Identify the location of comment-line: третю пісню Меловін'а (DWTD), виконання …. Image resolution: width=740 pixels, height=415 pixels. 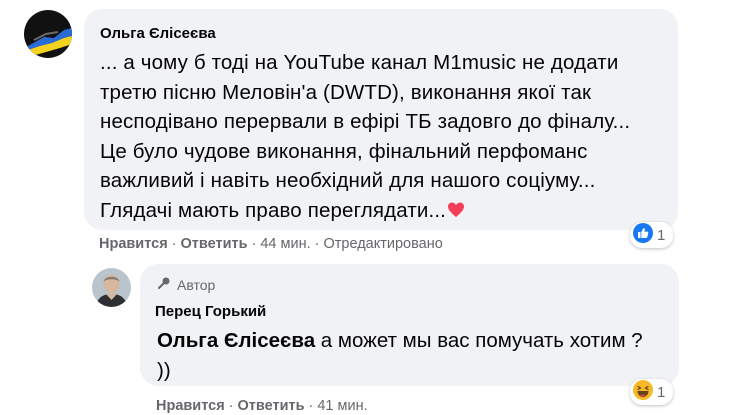
(346, 92).